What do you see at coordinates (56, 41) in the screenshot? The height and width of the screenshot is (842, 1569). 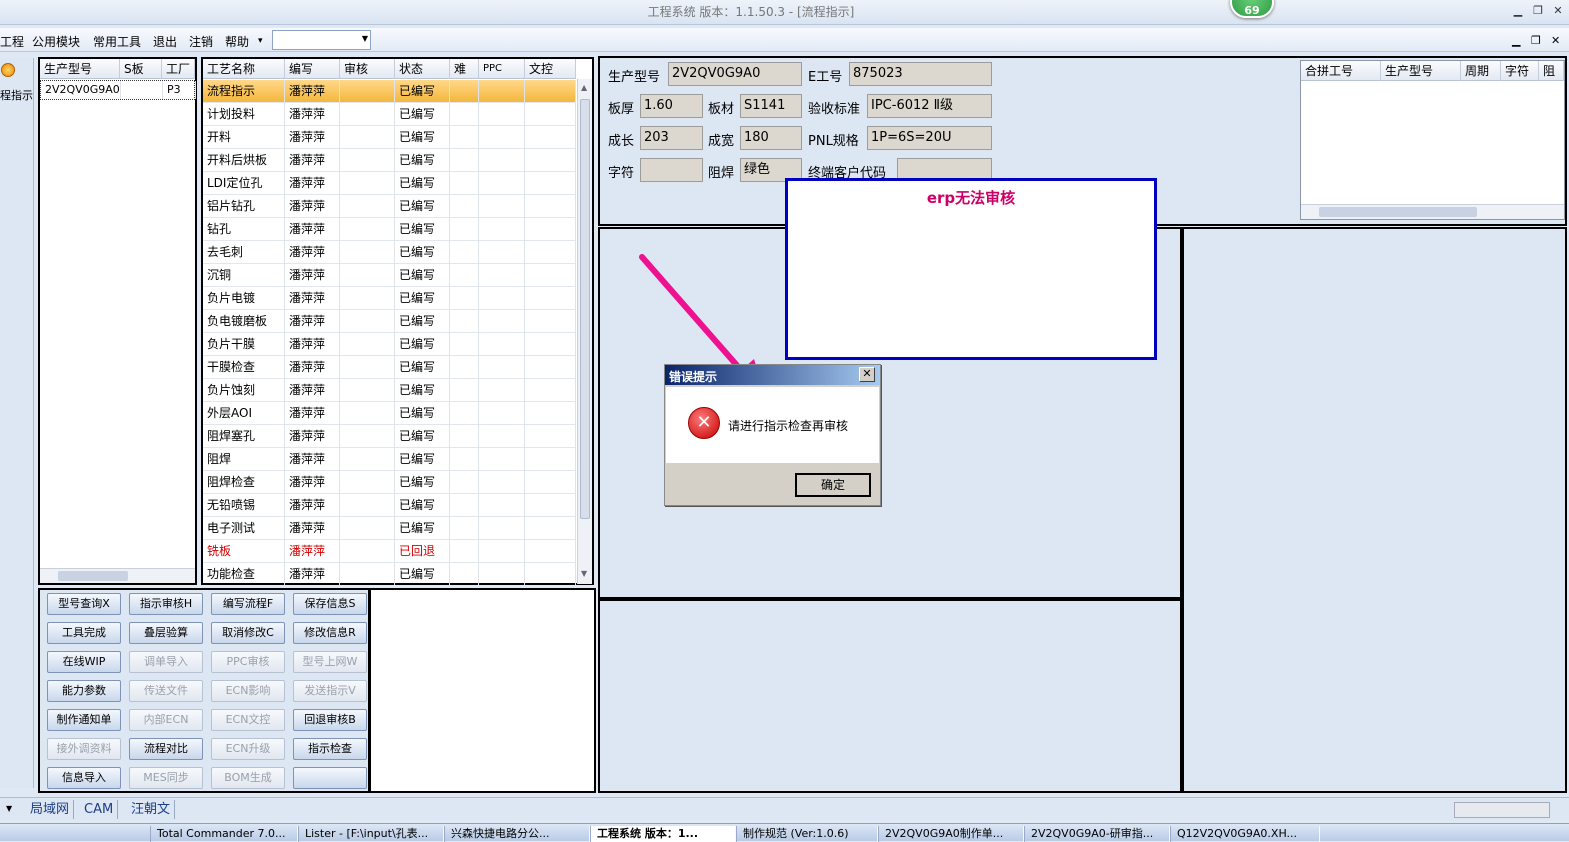 I see `menu-common-modules: 公用模块` at bounding box center [56, 41].